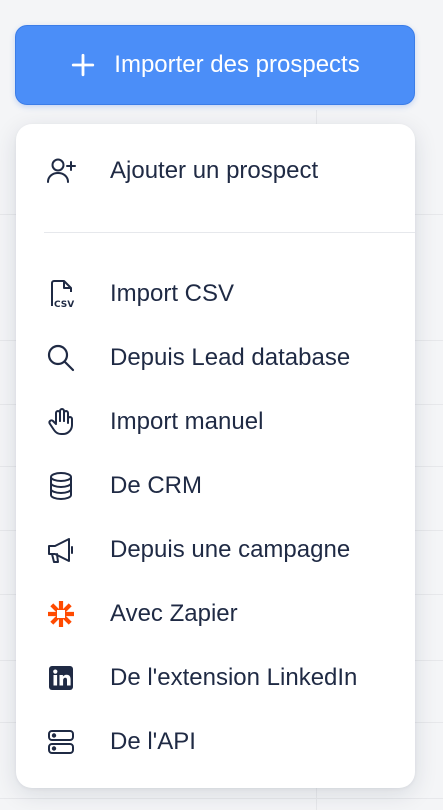 The height and width of the screenshot is (810, 443). I want to click on menu-item-import-csv: CSV Import CSV, so click(215, 294).